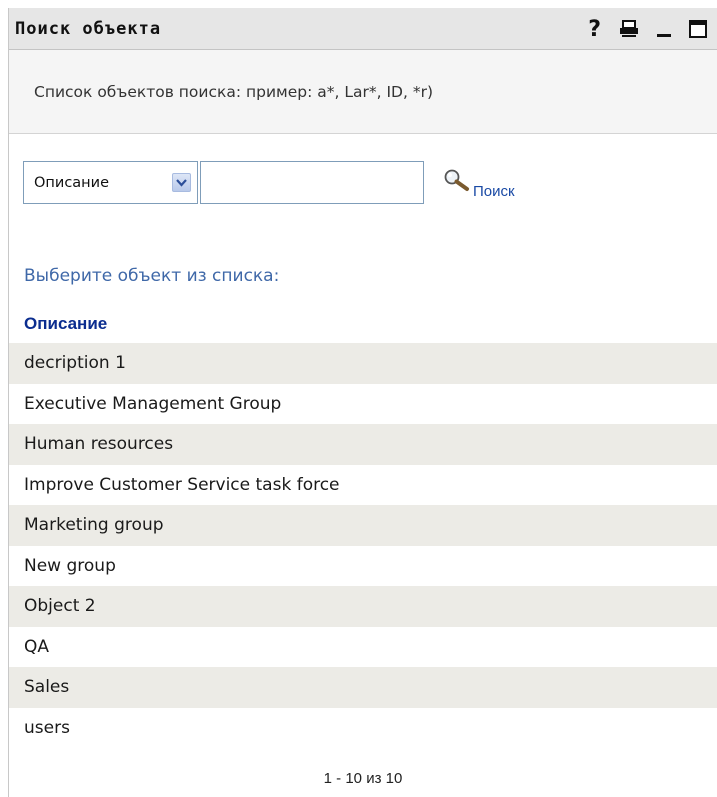  I want to click on list-item: Human resources, so click(363, 444).